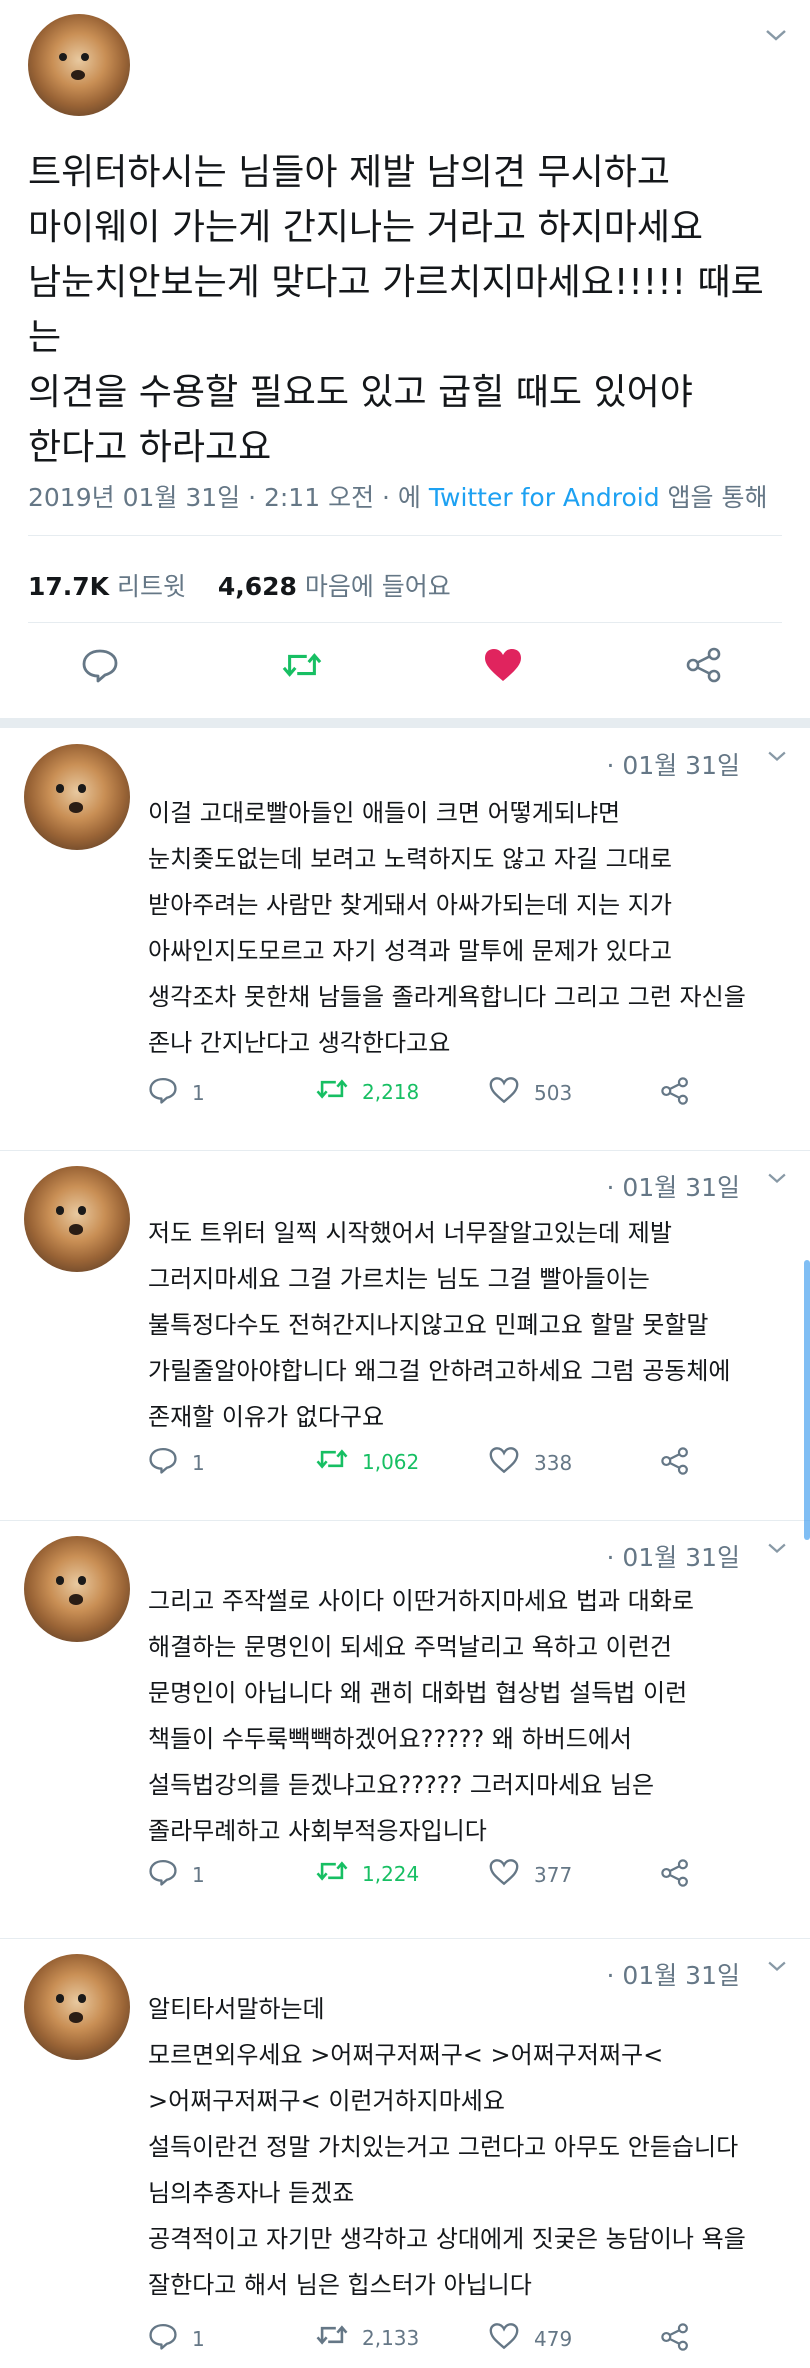 This screenshot has height=2368, width=810. What do you see at coordinates (148, 586) in the screenshot?
I see `retweet-label: 리트윗` at bounding box center [148, 586].